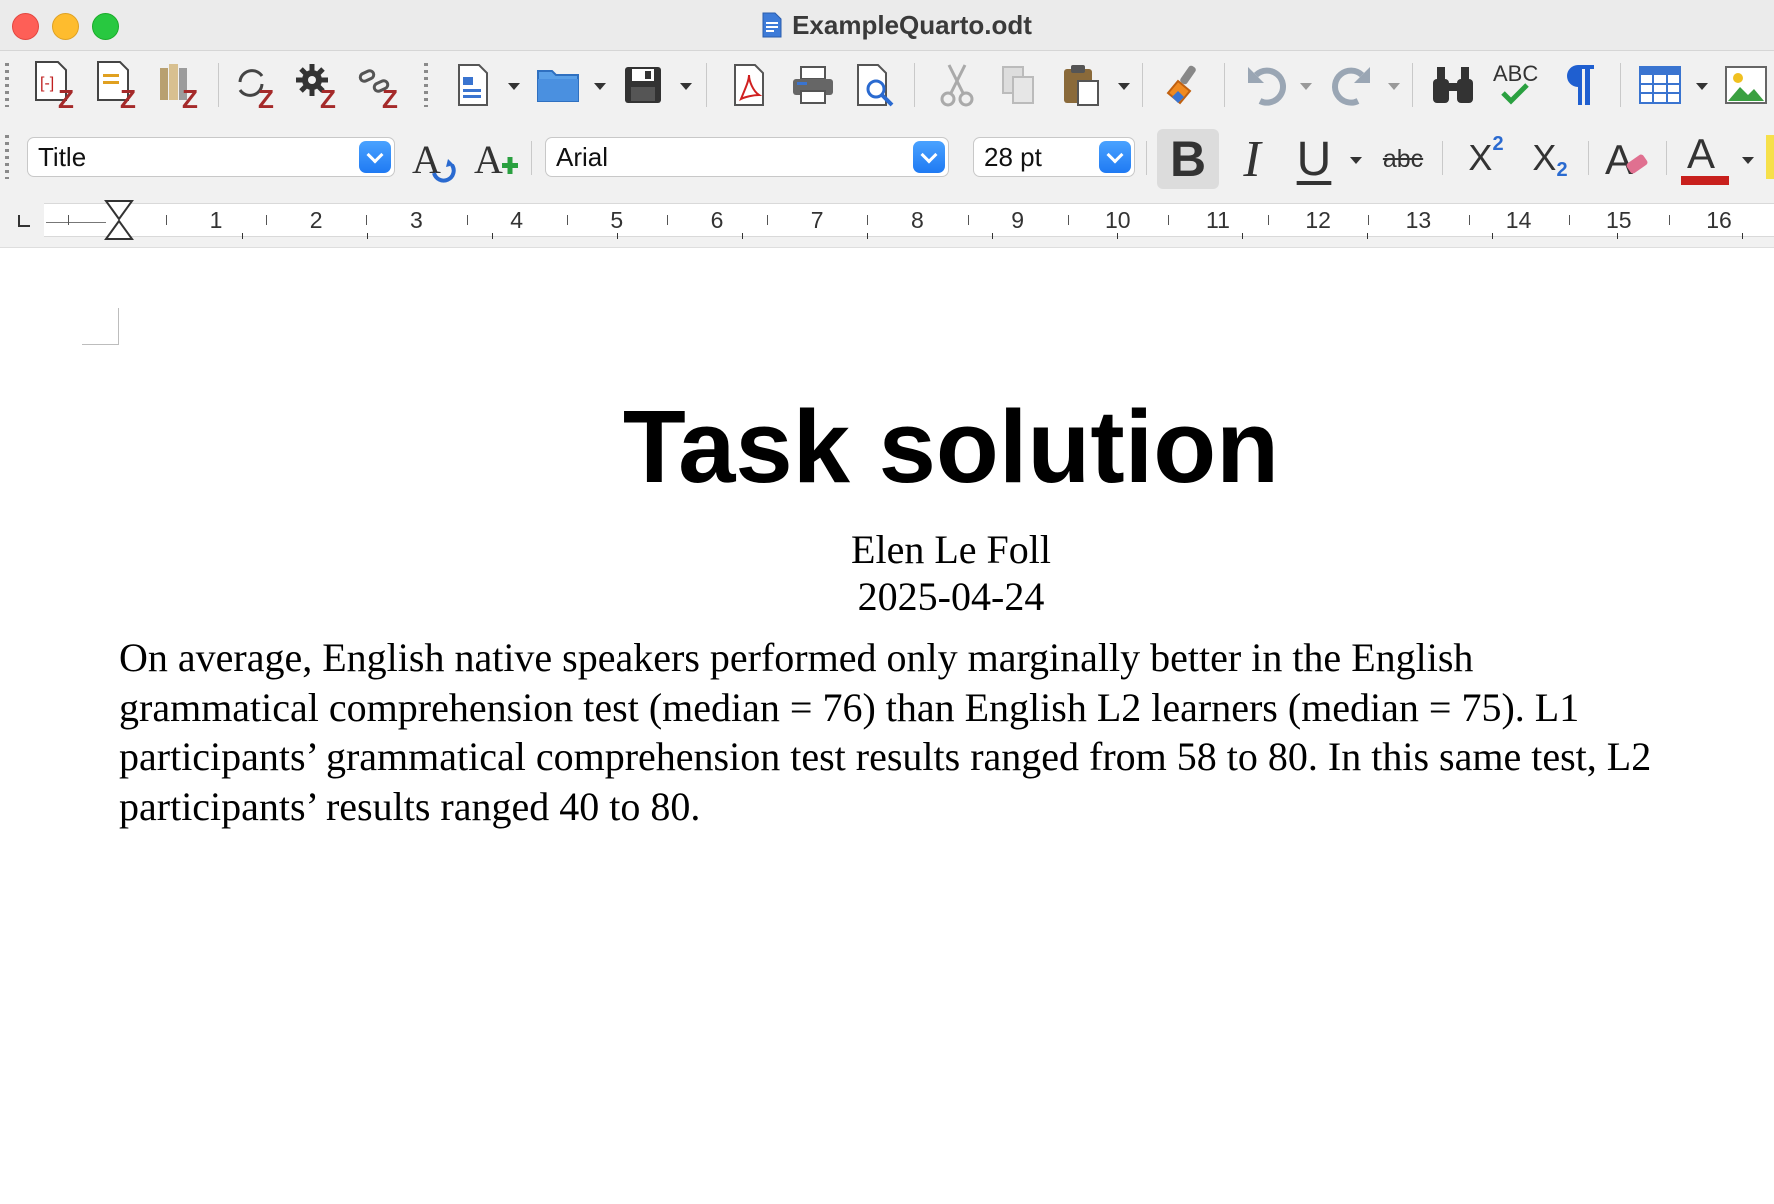  I want to click on undo-icon, so click(1266, 85).